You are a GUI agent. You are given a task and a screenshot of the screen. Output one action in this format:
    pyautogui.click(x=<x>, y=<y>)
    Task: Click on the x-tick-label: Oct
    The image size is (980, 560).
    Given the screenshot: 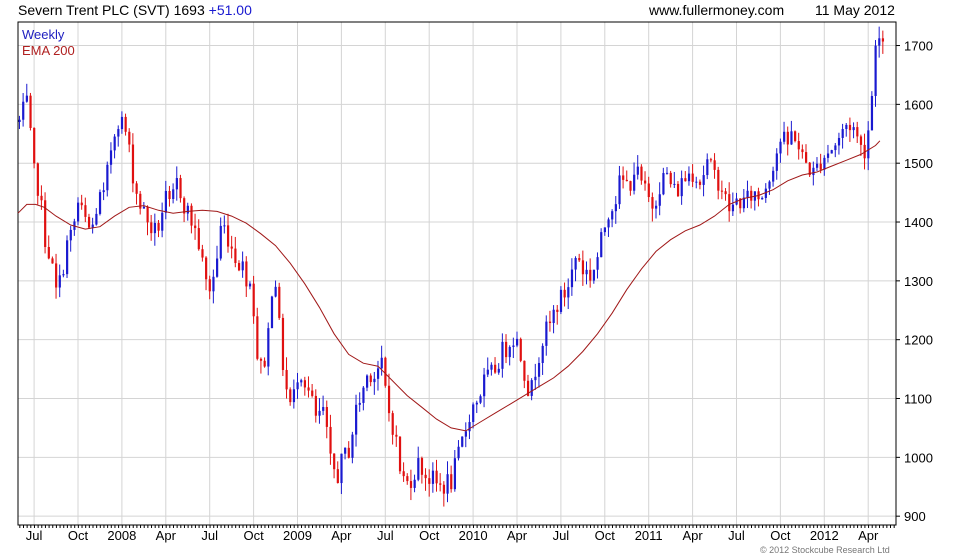 What is the action you would take?
    pyautogui.click(x=78, y=535)
    